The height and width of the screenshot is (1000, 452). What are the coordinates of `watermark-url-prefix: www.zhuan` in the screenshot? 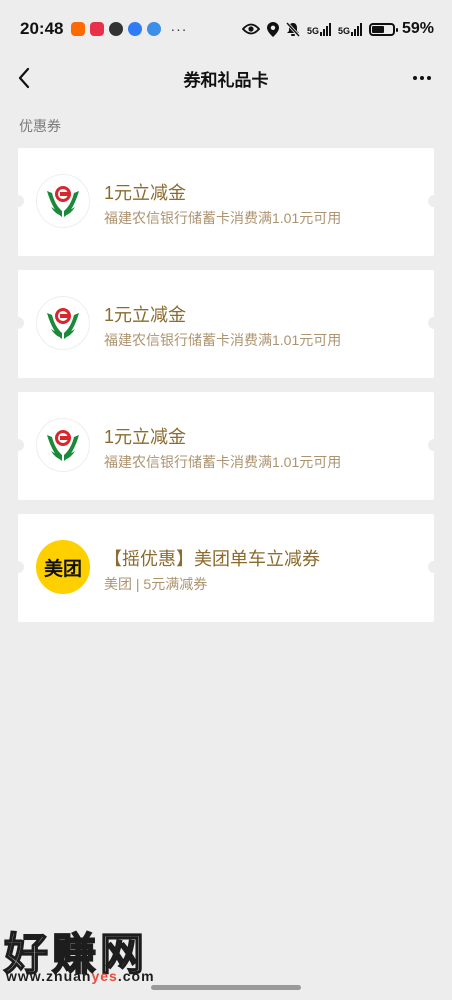 It's located at (49, 976).